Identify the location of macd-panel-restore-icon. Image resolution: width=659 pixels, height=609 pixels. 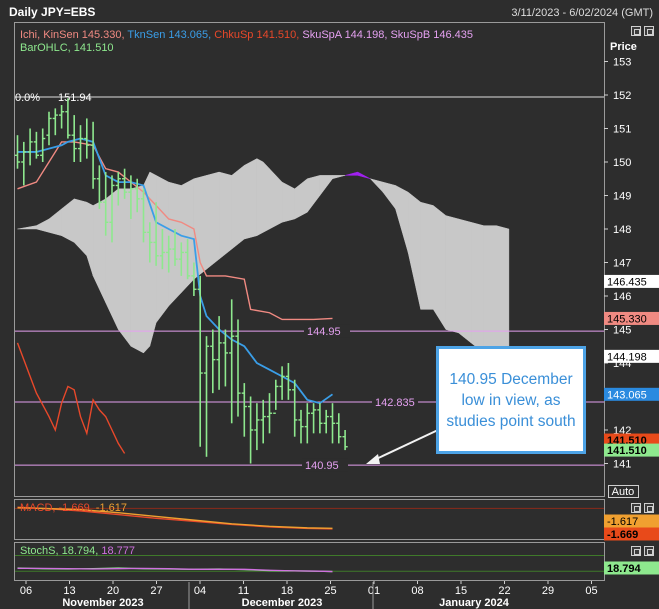
(636, 508).